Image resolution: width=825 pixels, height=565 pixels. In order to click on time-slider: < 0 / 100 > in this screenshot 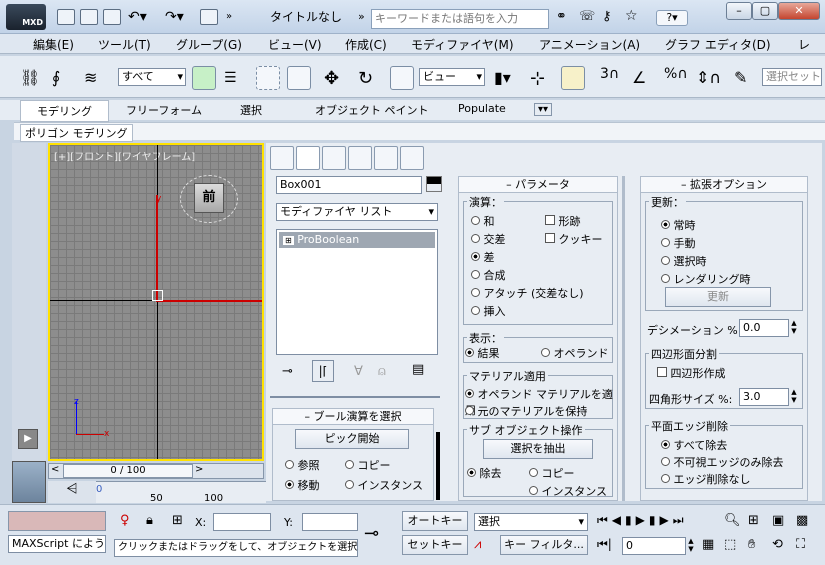, I will do `click(156, 471)`.